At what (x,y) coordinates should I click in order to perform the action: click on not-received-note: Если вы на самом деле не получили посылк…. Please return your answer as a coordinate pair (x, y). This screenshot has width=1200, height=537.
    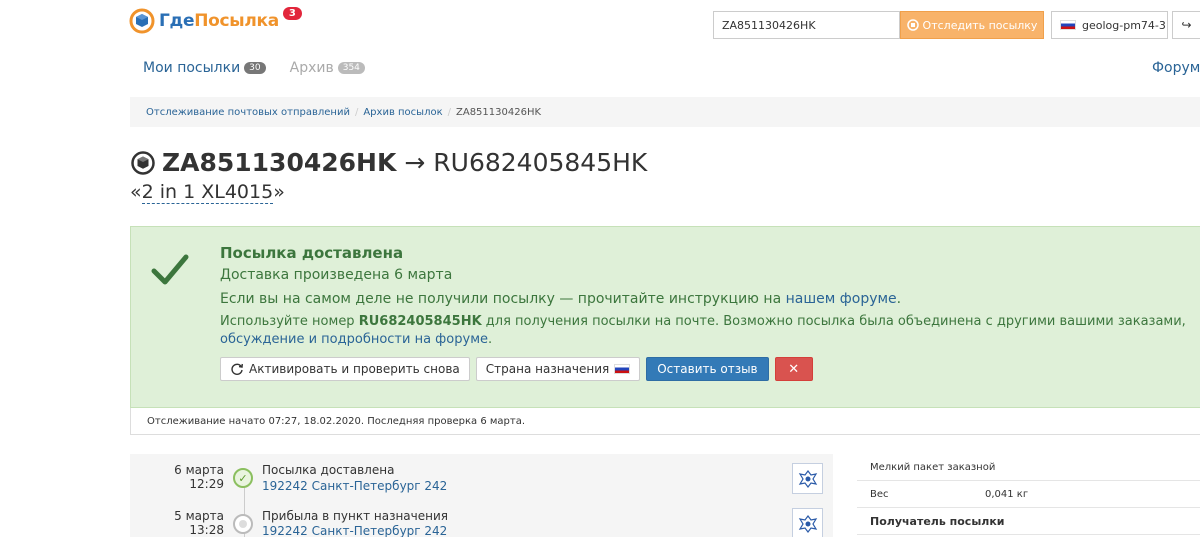
    Looking at the image, I should click on (707, 299).